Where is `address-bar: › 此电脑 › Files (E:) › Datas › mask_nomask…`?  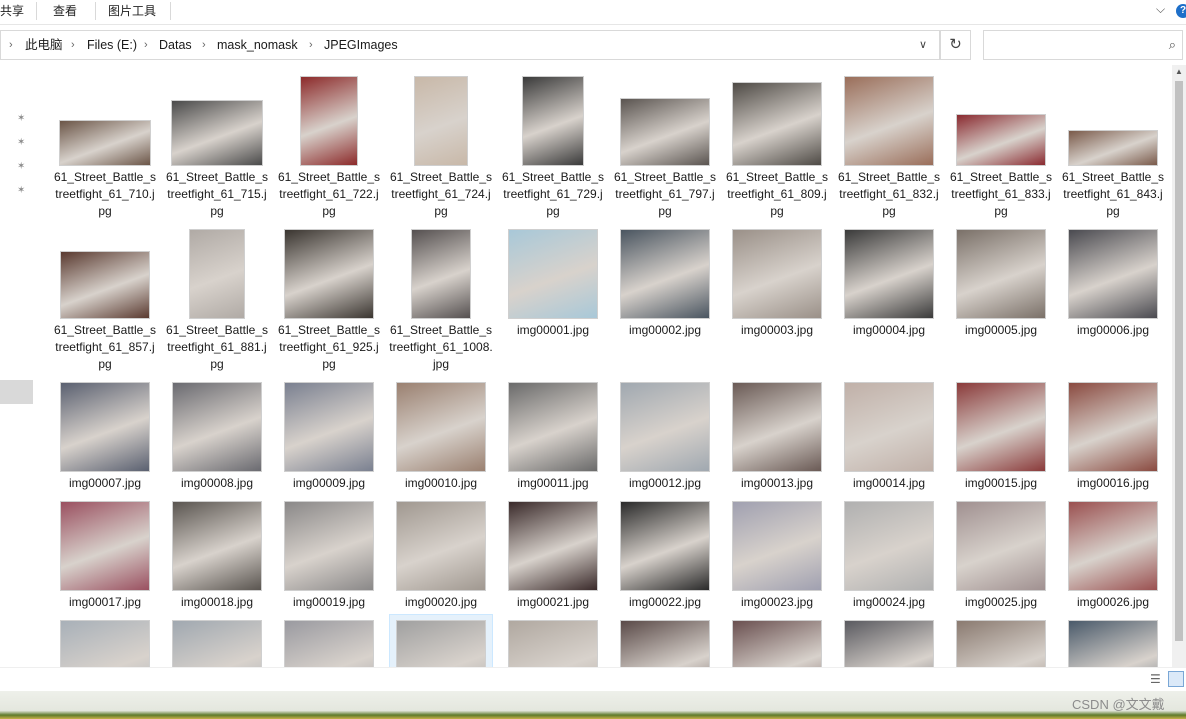
address-bar: › 此电脑 › Files (E:) › Datas › mask_nomask… is located at coordinates (470, 45).